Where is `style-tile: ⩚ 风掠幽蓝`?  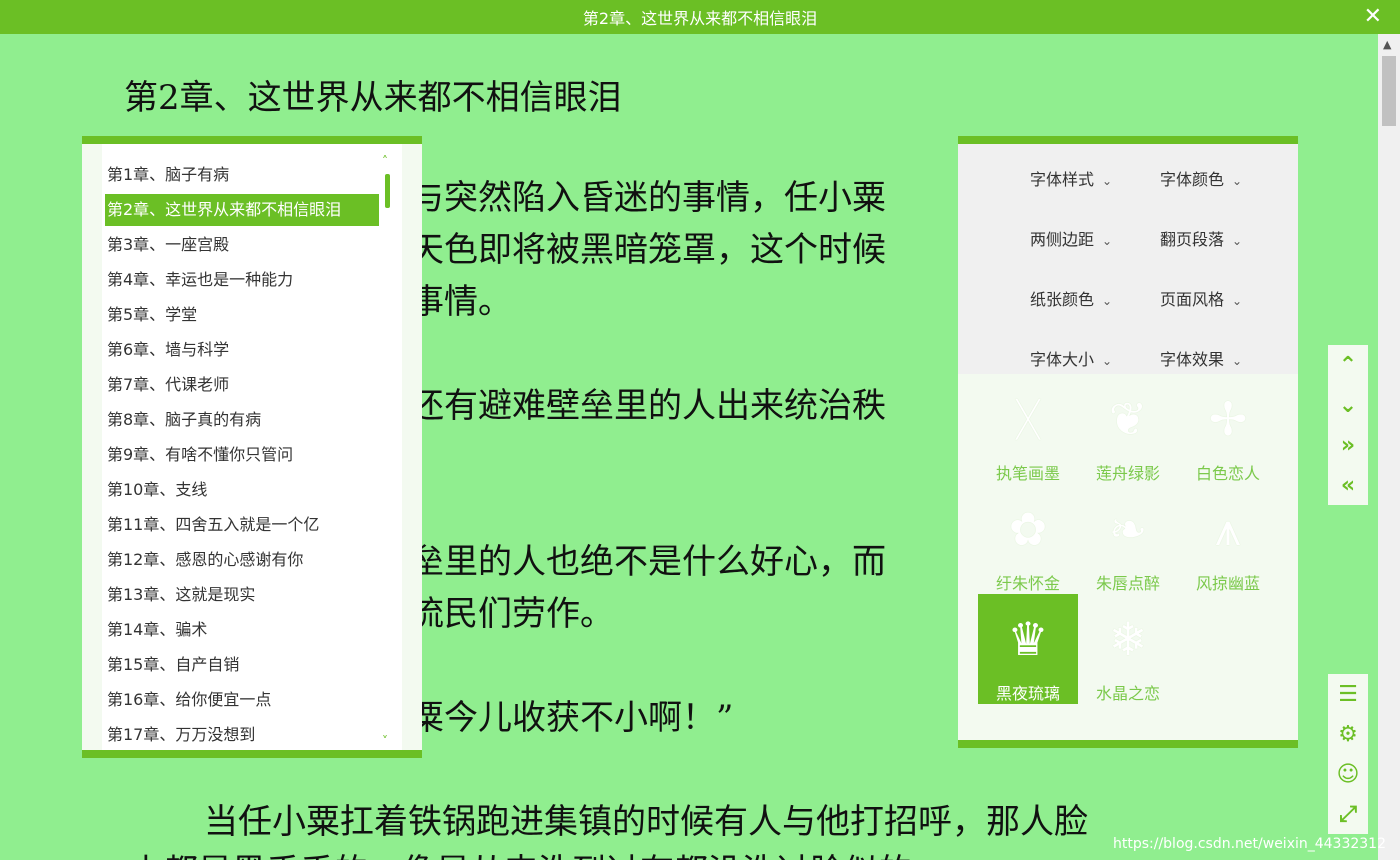
style-tile: ⩚ 风掠幽蓝 is located at coordinates (1228, 539).